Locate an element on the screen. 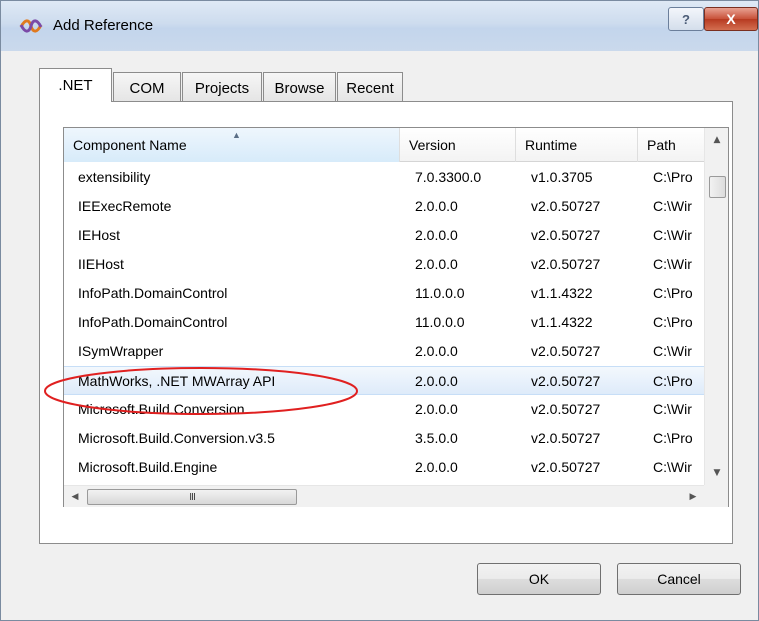 Image resolution: width=759 pixels, height=621 pixels. sort-ascending-icon: ▲ is located at coordinates (236, 135).